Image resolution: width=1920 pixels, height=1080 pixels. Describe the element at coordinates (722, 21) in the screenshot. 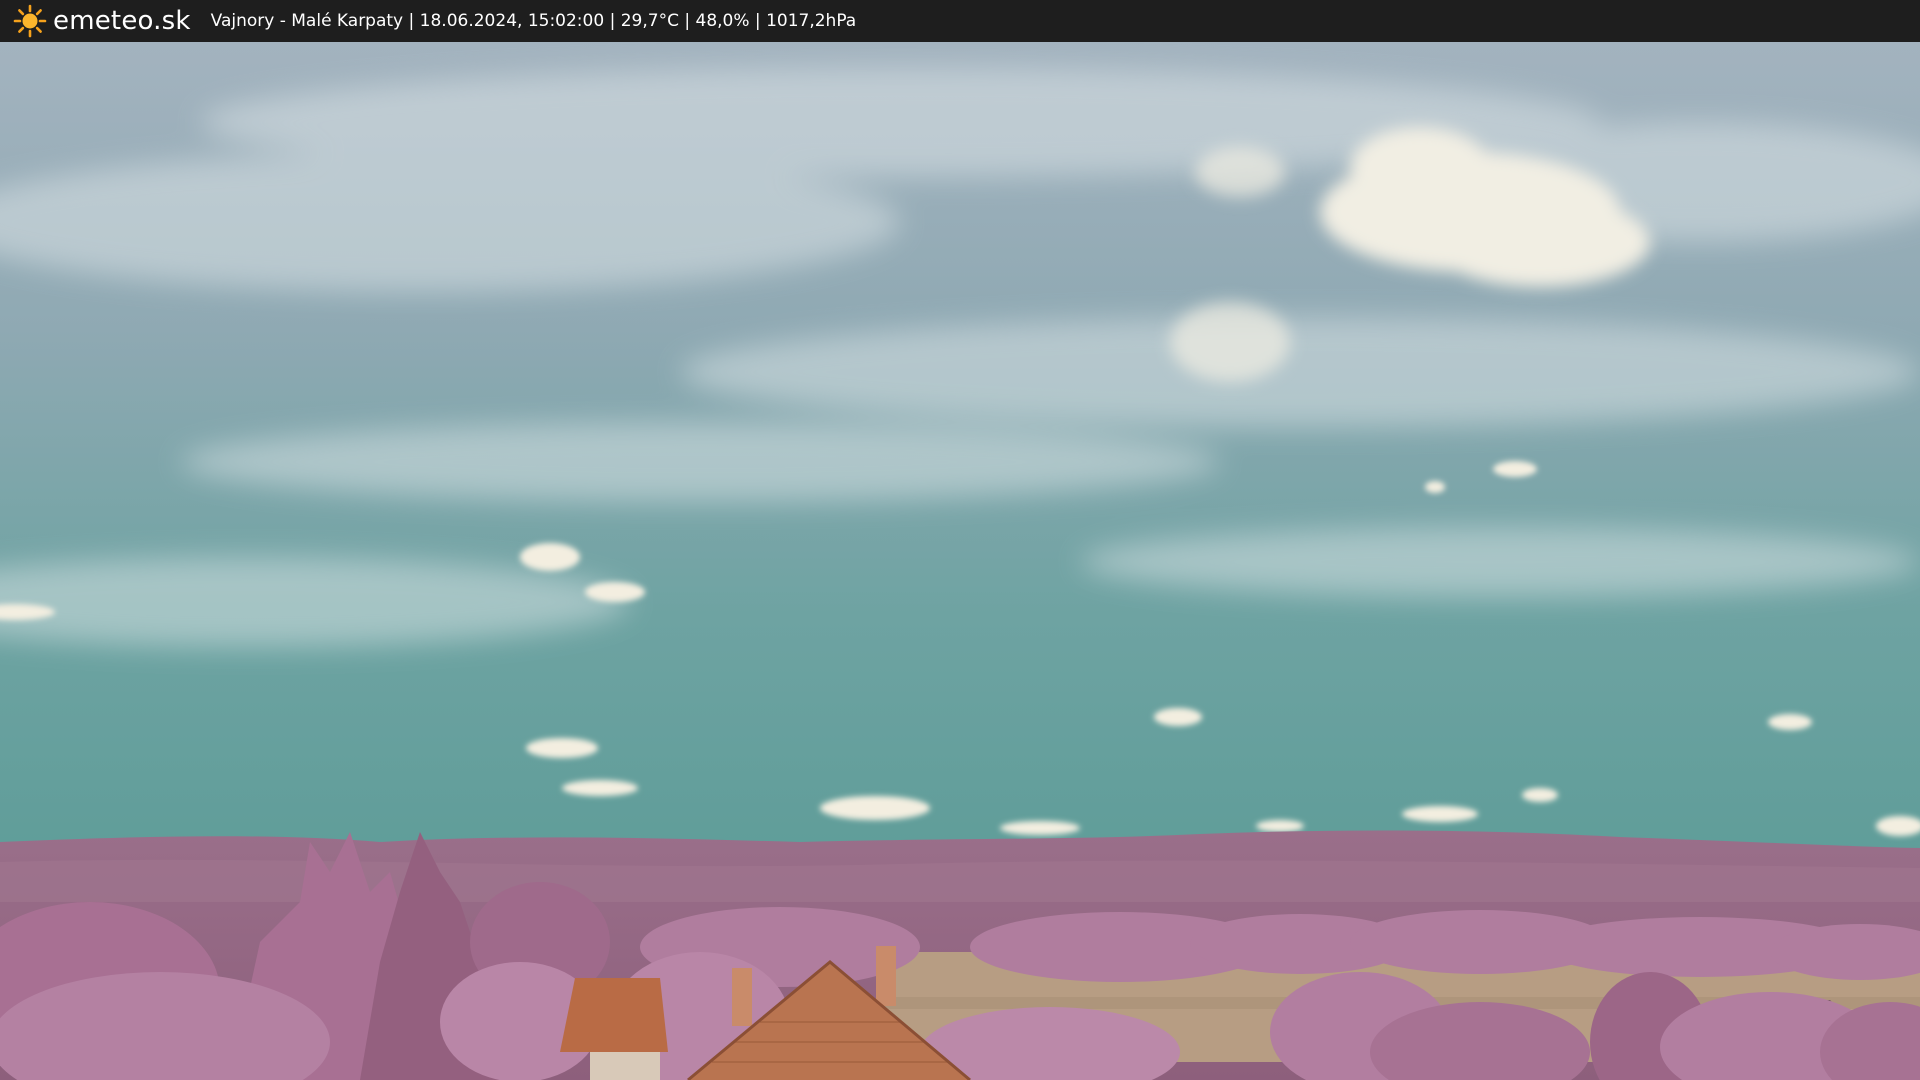

I see `humidity-label: 48,0%` at that location.